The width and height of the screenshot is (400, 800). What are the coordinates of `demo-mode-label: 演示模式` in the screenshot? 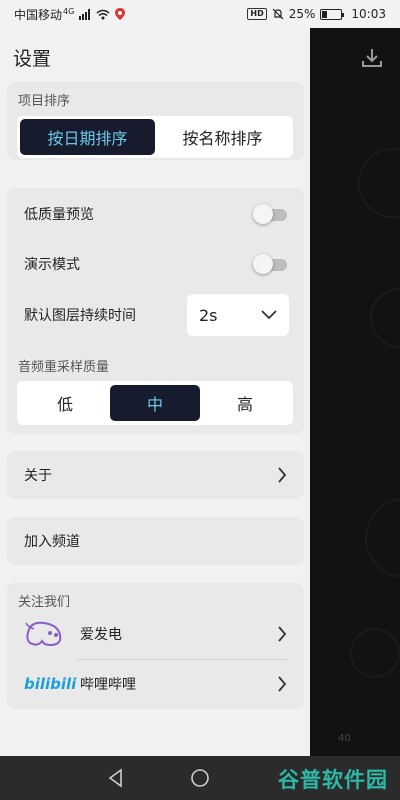 It's located at (52, 265).